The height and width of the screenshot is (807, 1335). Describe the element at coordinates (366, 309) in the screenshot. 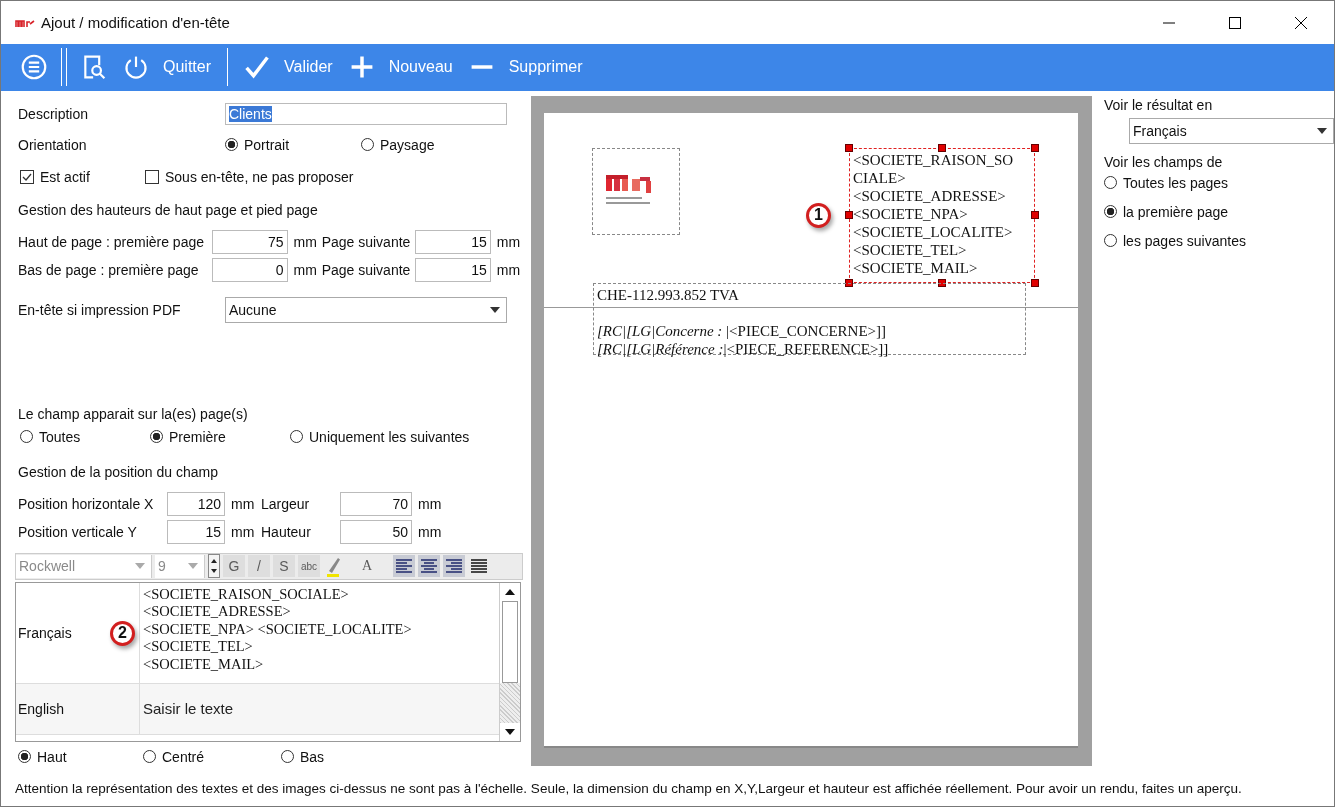

I see `pdf-header-dropdown: Aucune` at that location.